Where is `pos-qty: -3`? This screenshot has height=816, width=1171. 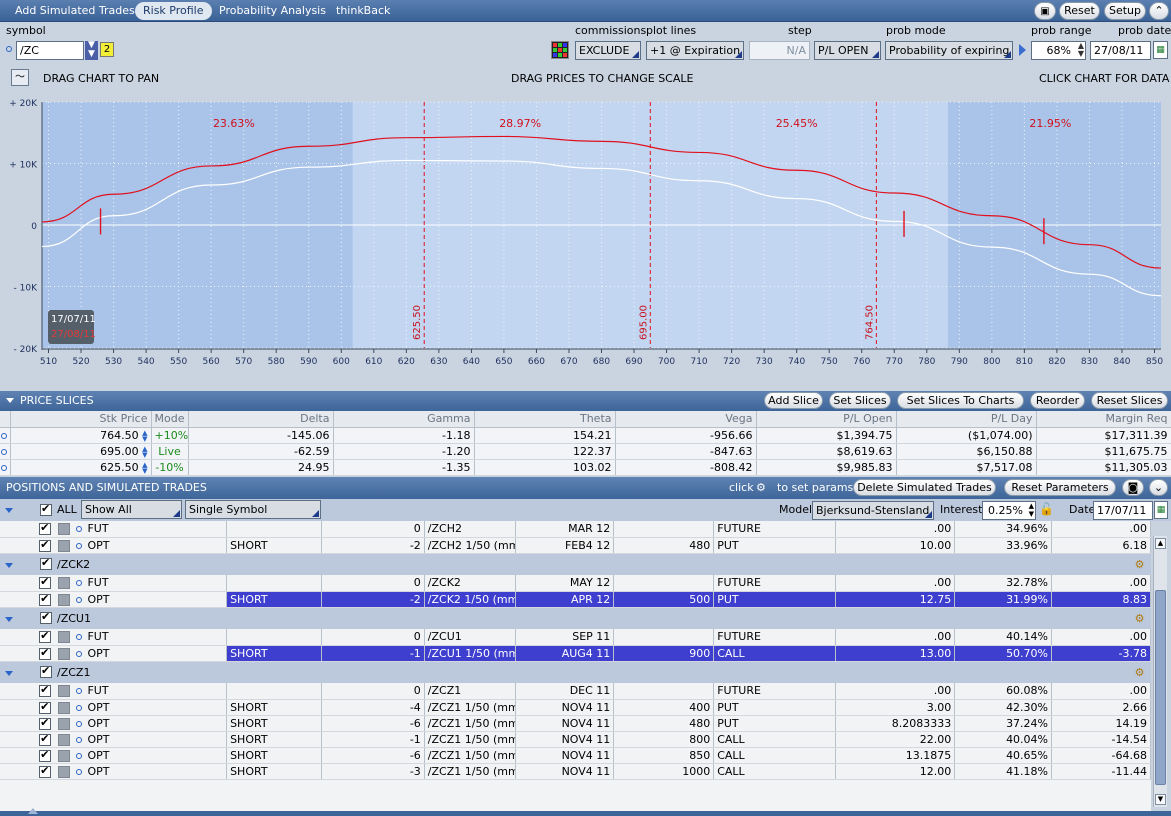
pos-qty: -3 is located at coordinates (373, 771).